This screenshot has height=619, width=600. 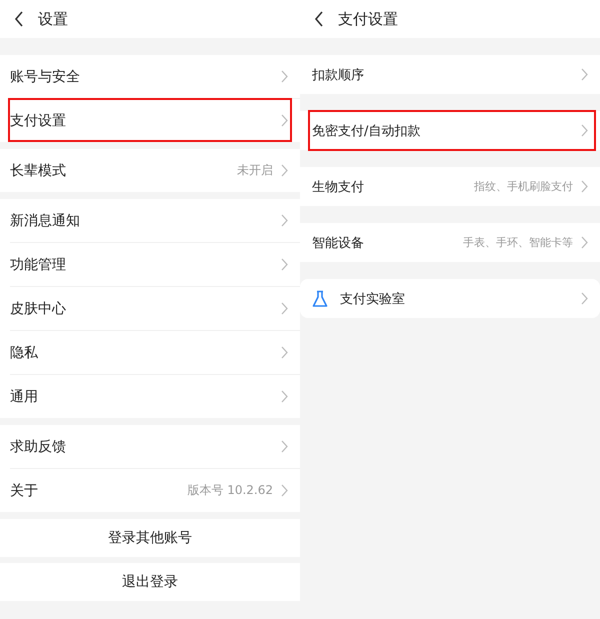 What do you see at coordinates (450, 242) in the screenshot?
I see `settings-item: 智能设备 手表、手环、智能卡等` at bounding box center [450, 242].